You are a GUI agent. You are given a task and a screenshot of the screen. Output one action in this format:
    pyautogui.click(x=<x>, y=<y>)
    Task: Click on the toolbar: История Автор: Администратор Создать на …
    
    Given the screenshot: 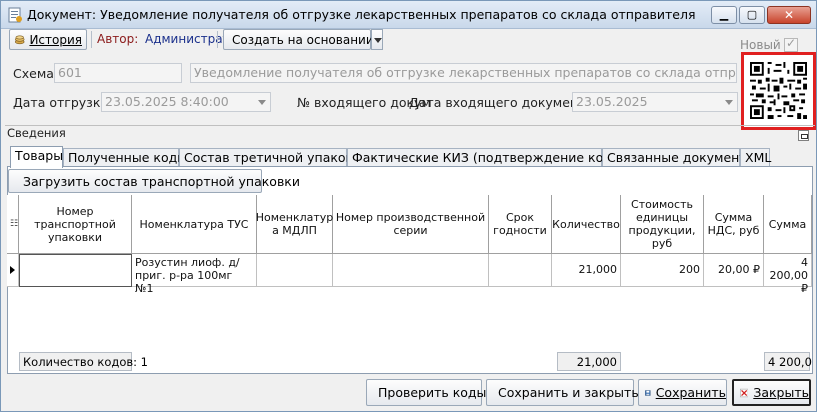 What is the action you would take?
    pyautogui.click(x=409, y=40)
    